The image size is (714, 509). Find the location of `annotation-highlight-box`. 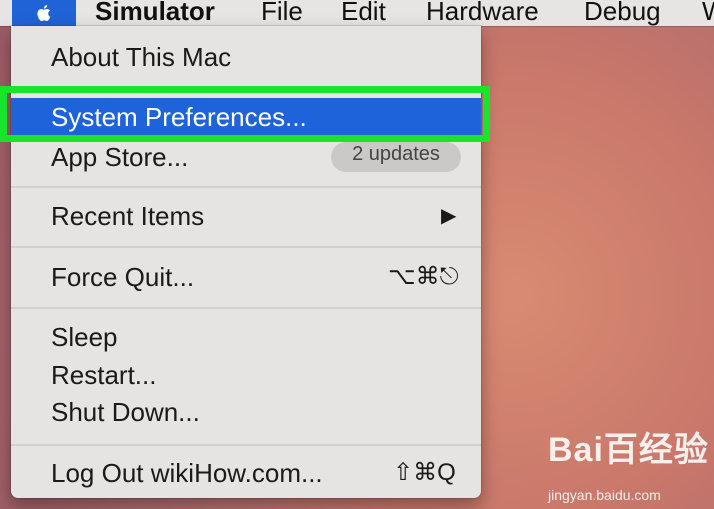

annotation-highlight-box is located at coordinates (245, 114).